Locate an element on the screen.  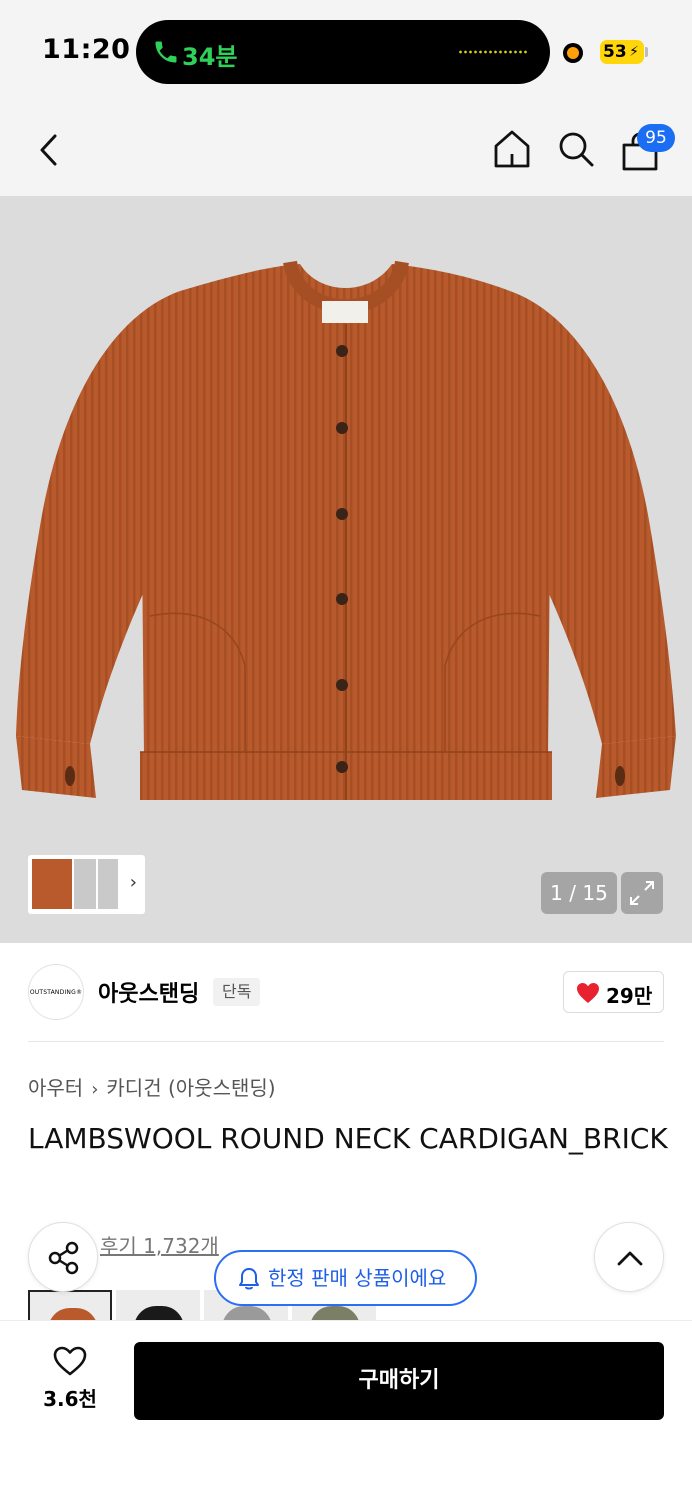
share-button is located at coordinates (63, 1257).